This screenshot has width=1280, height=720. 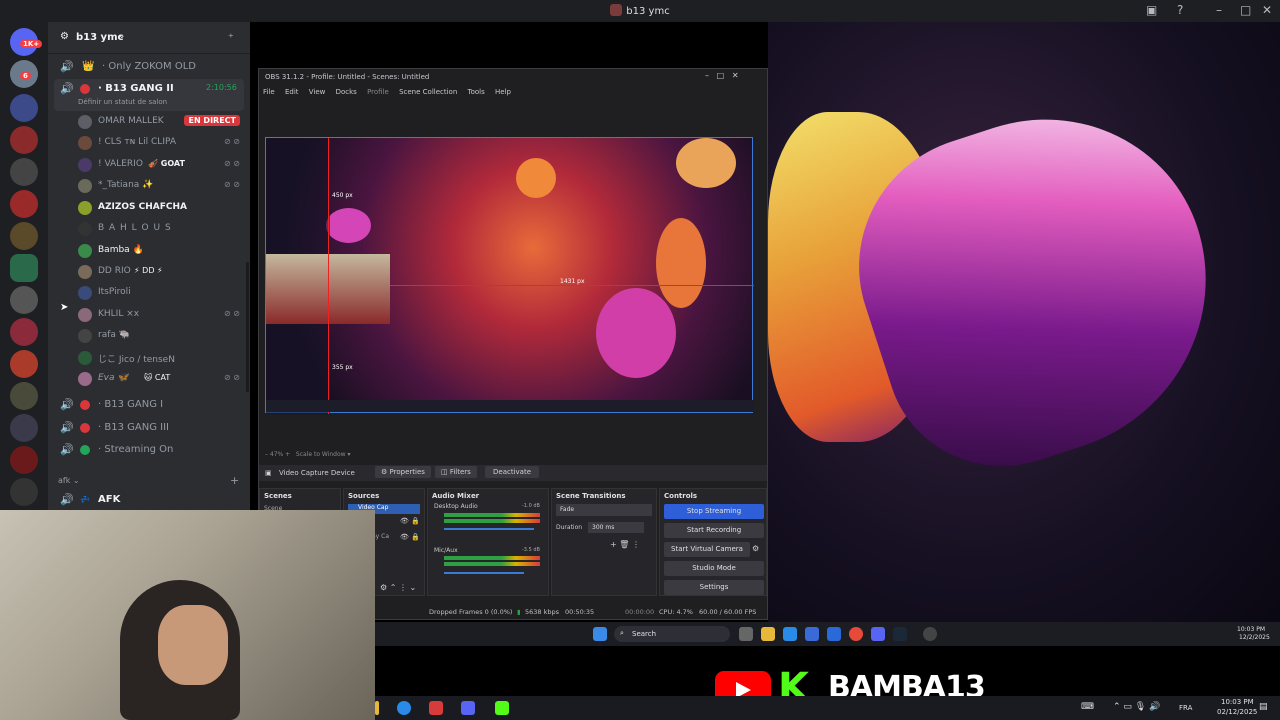 I want to click on scrollbar, so click(x=247, y=327).